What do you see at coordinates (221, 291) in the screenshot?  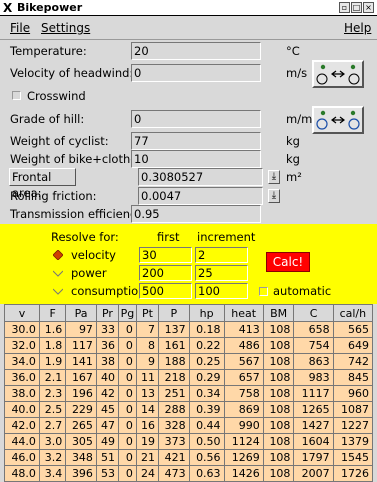 I see `consumption-increment-field: 100` at bounding box center [221, 291].